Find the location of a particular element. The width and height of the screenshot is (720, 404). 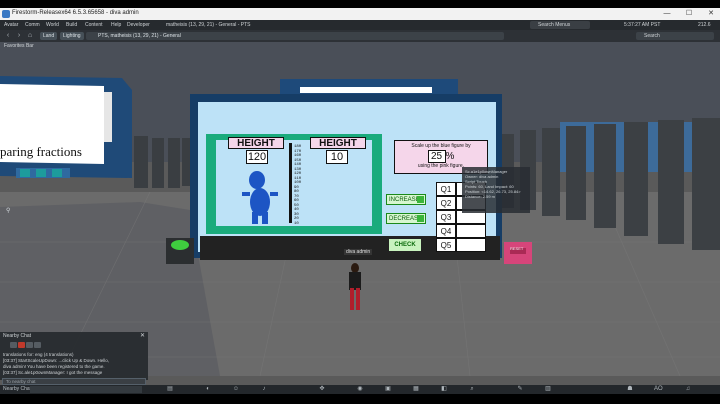

appearance-icon: ☗ is located at coordinates (630, 389).